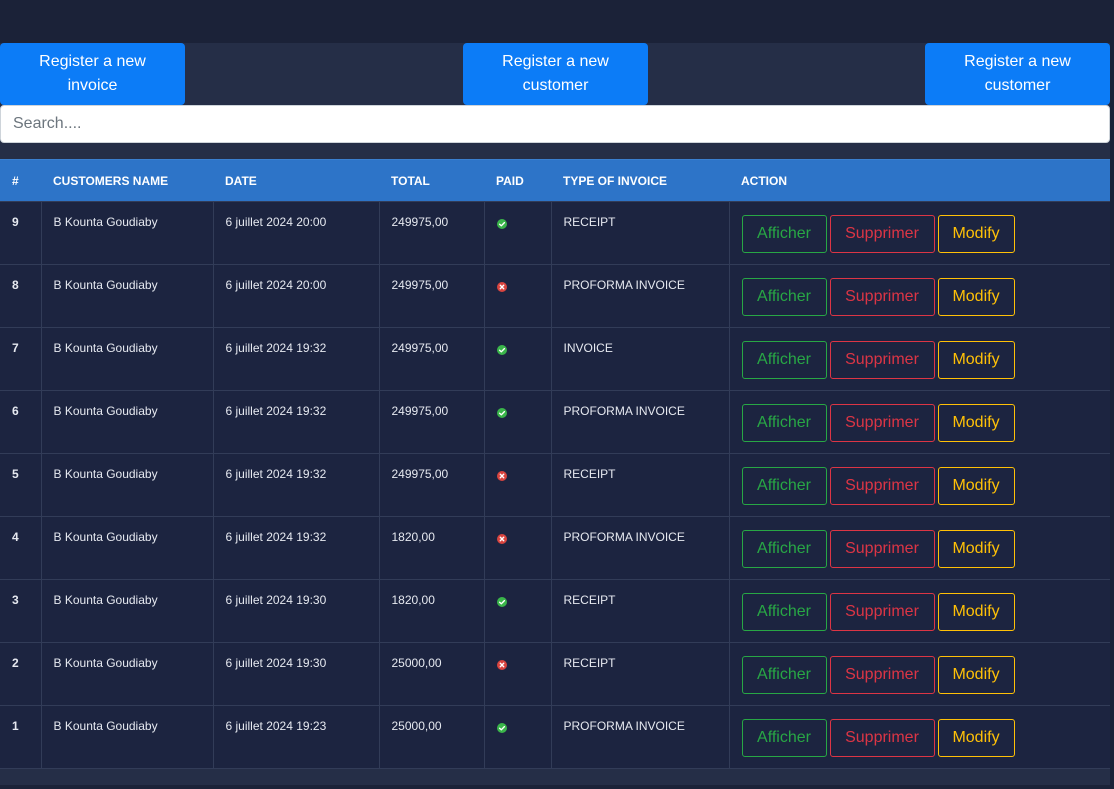 This screenshot has width=1114, height=789. I want to click on register-customer-button-secondary: Register a new customer, so click(1017, 74).